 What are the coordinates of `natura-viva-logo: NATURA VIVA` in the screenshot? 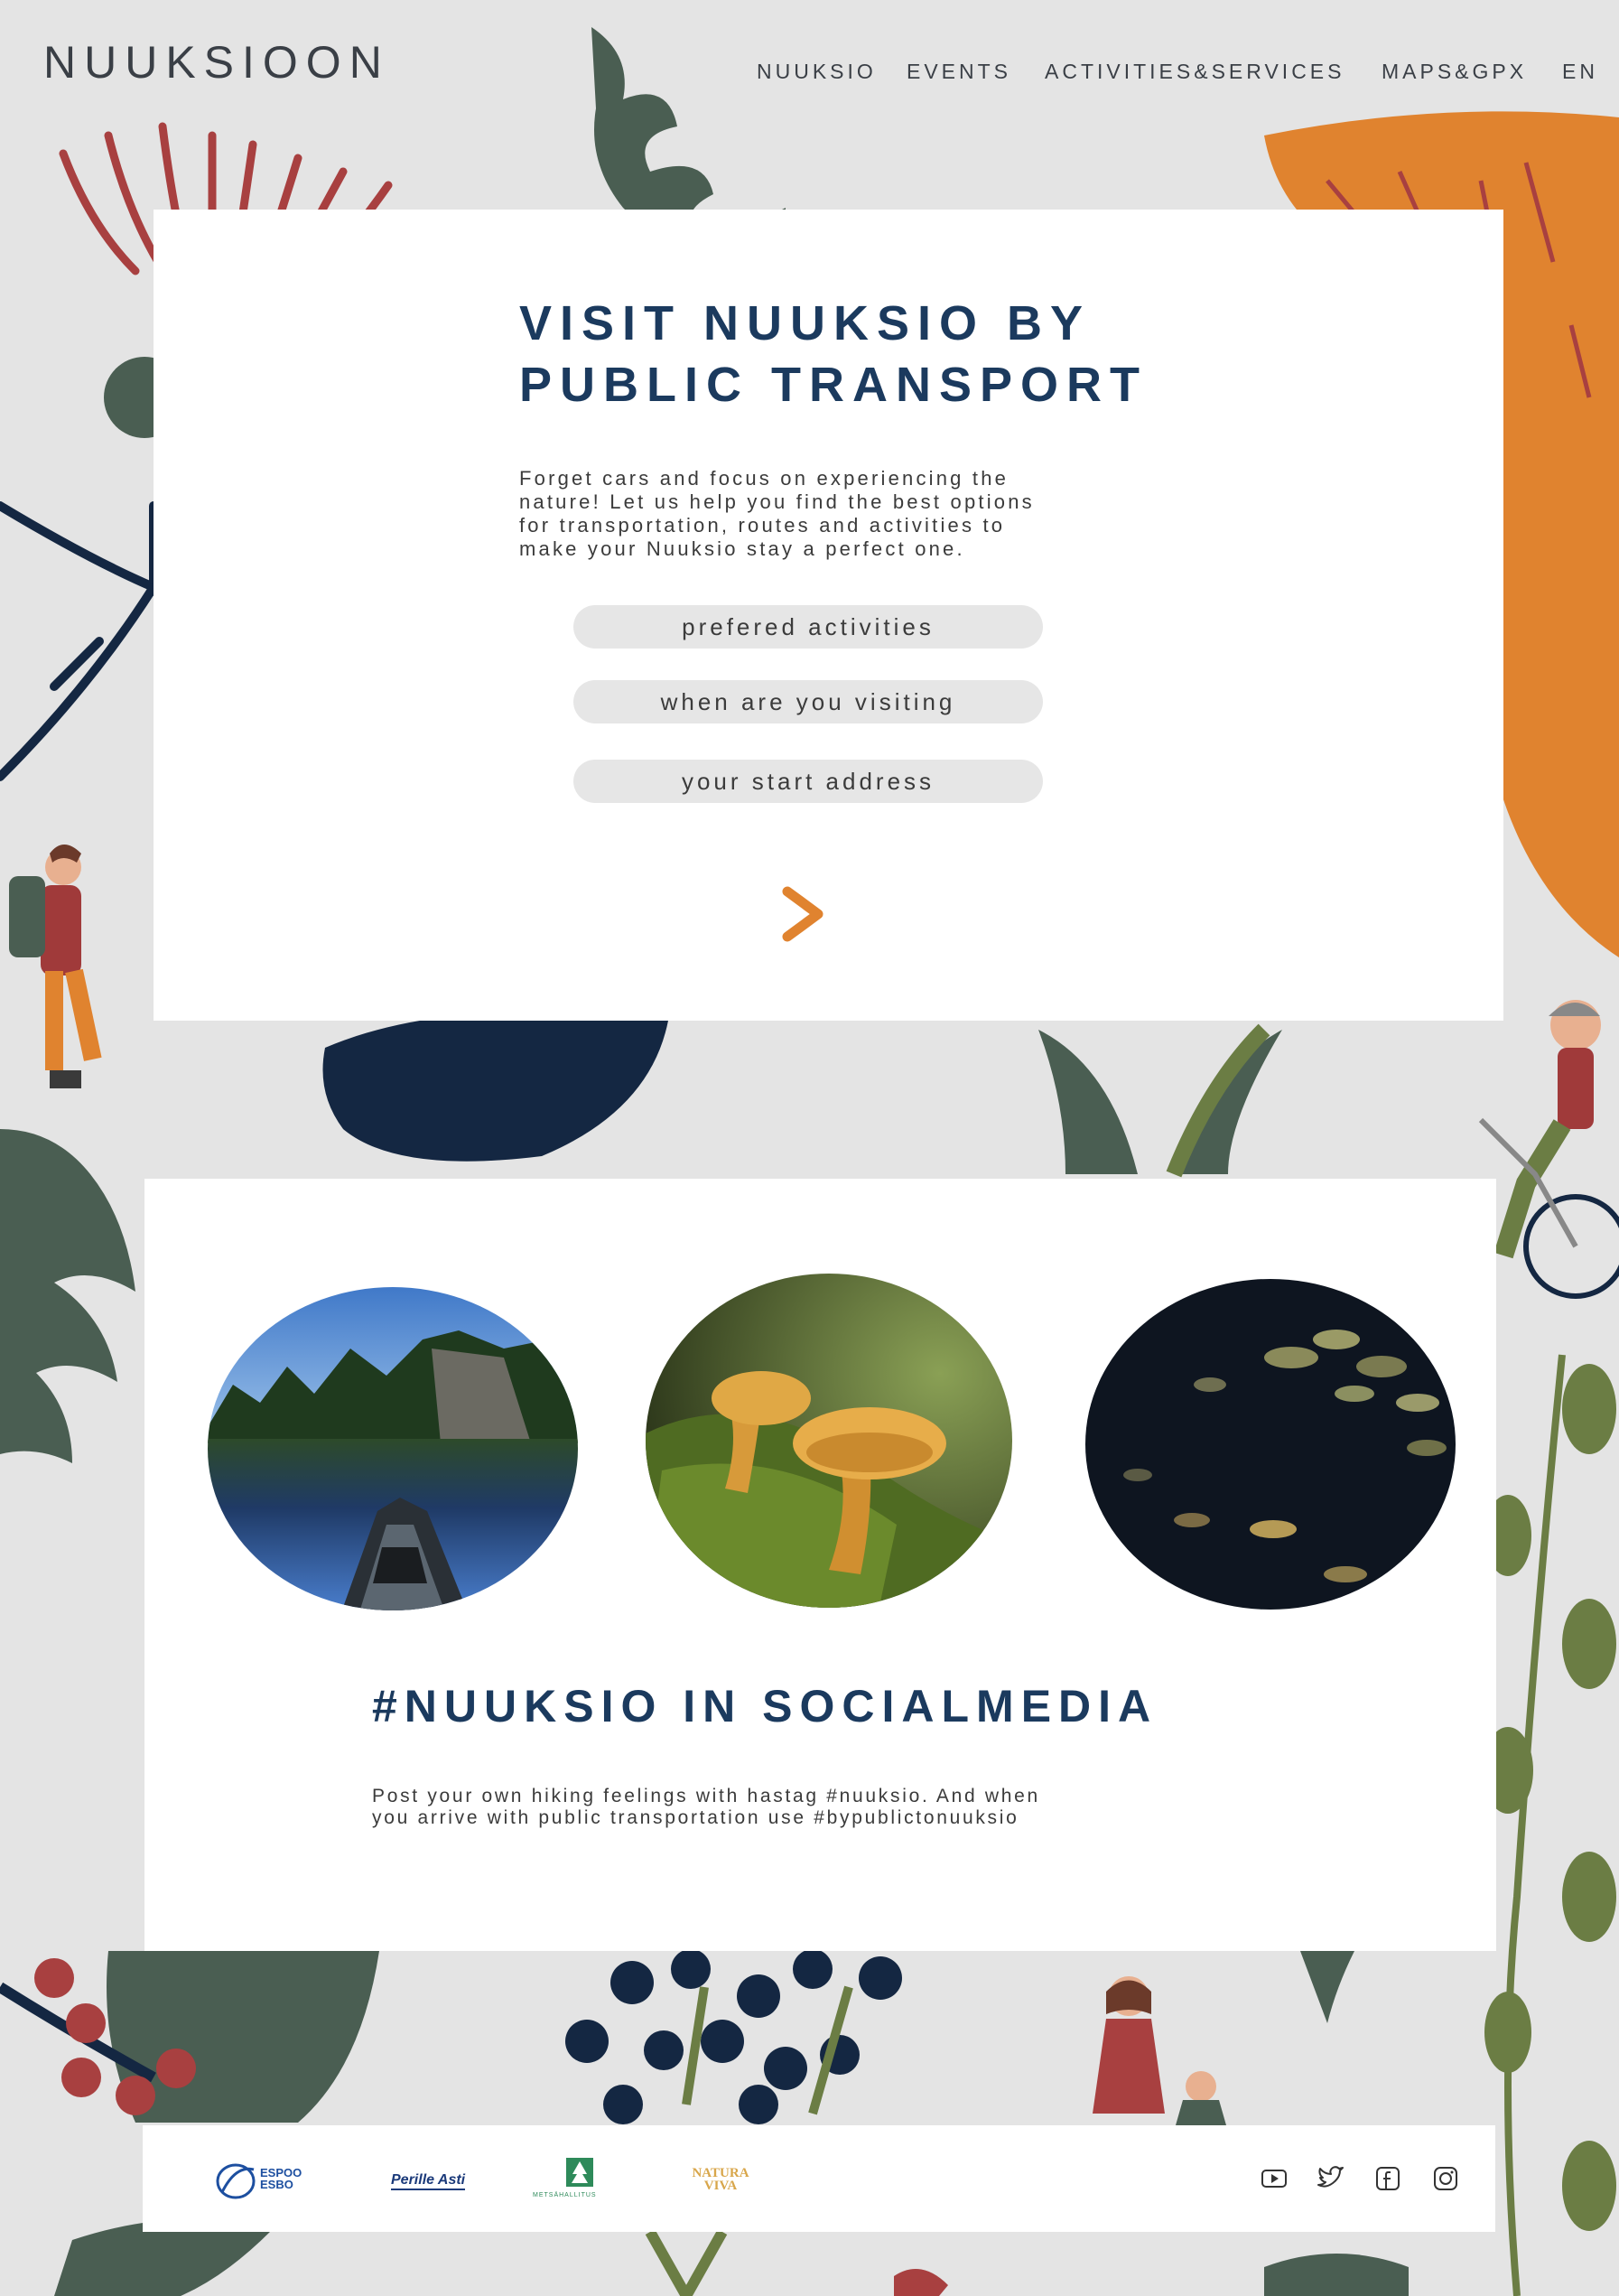 It's located at (725, 2180).